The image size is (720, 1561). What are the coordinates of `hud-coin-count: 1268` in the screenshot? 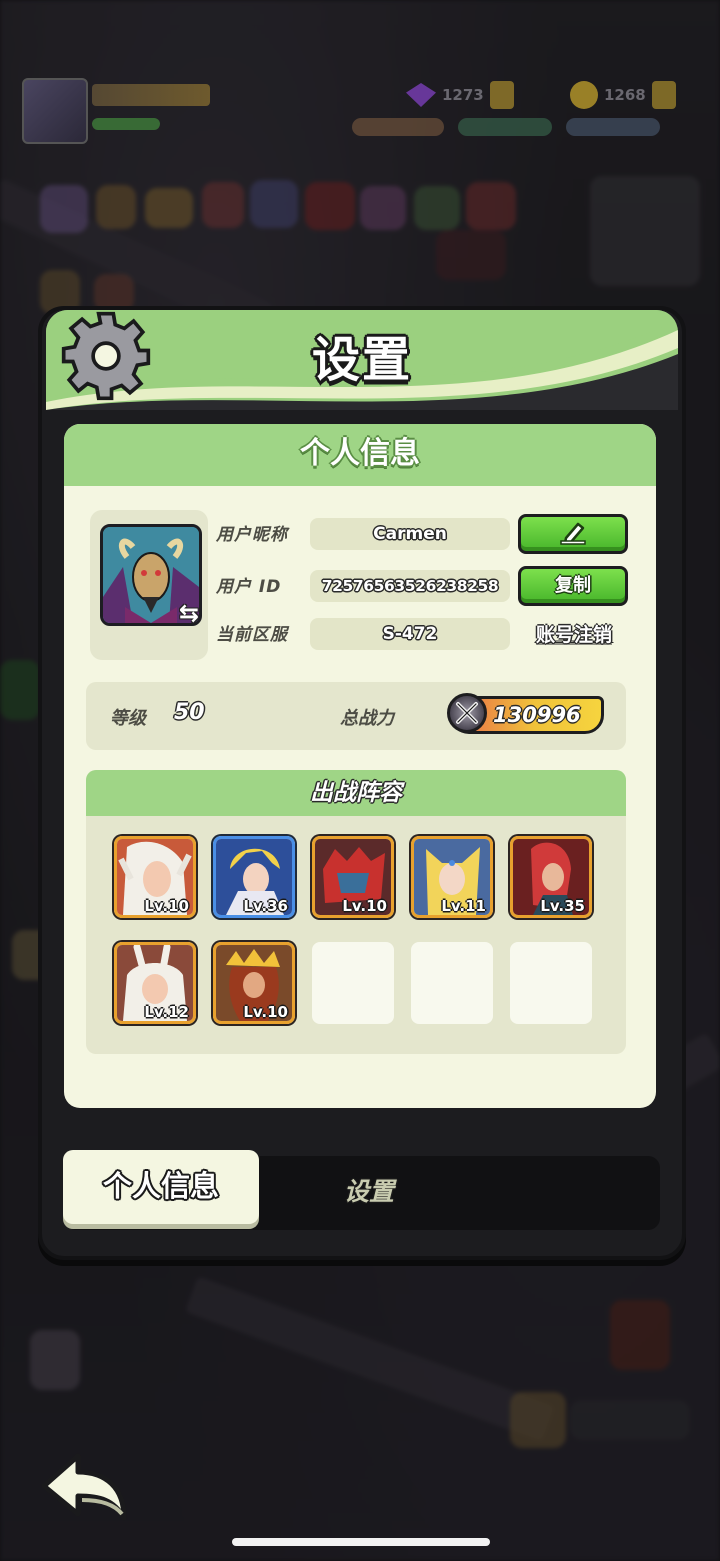 It's located at (625, 95).